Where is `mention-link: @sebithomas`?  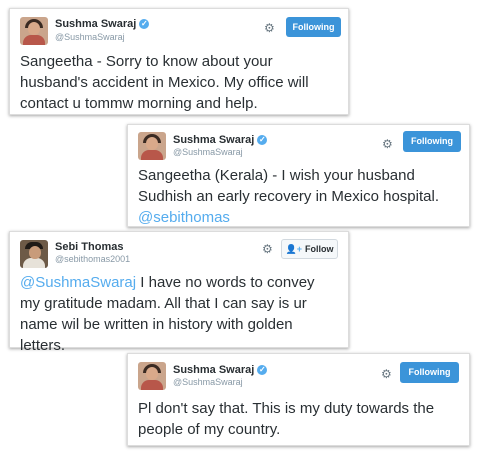 mention-link: @sebithomas is located at coordinates (288, 217).